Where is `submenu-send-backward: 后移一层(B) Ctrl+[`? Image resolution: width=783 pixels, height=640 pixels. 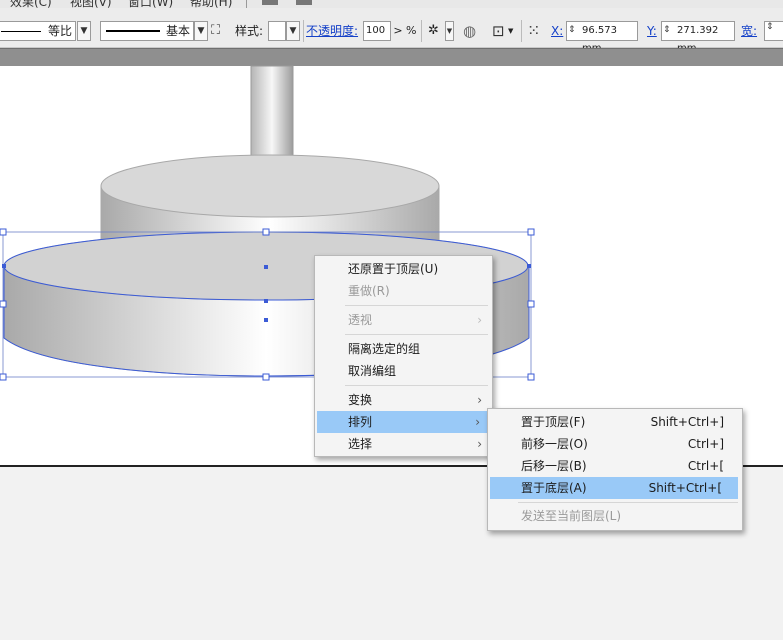 submenu-send-backward: 后移一层(B) Ctrl+[ is located at coordinates (615, 466).